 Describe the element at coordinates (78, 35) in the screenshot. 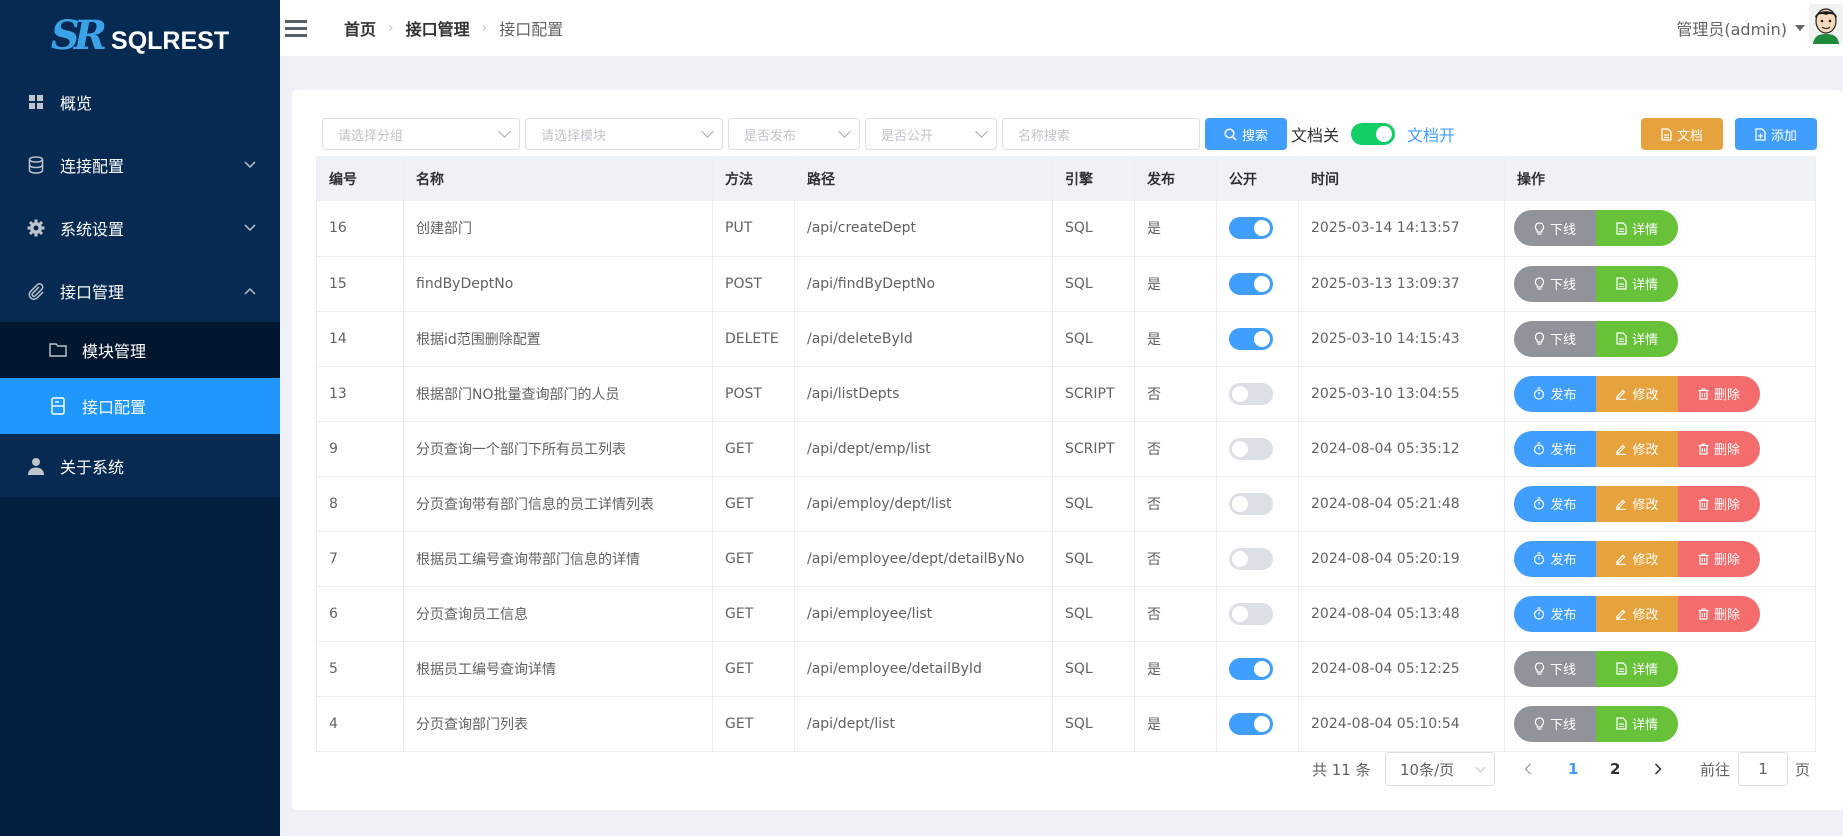

I see `logo-mark: SR` at that location.